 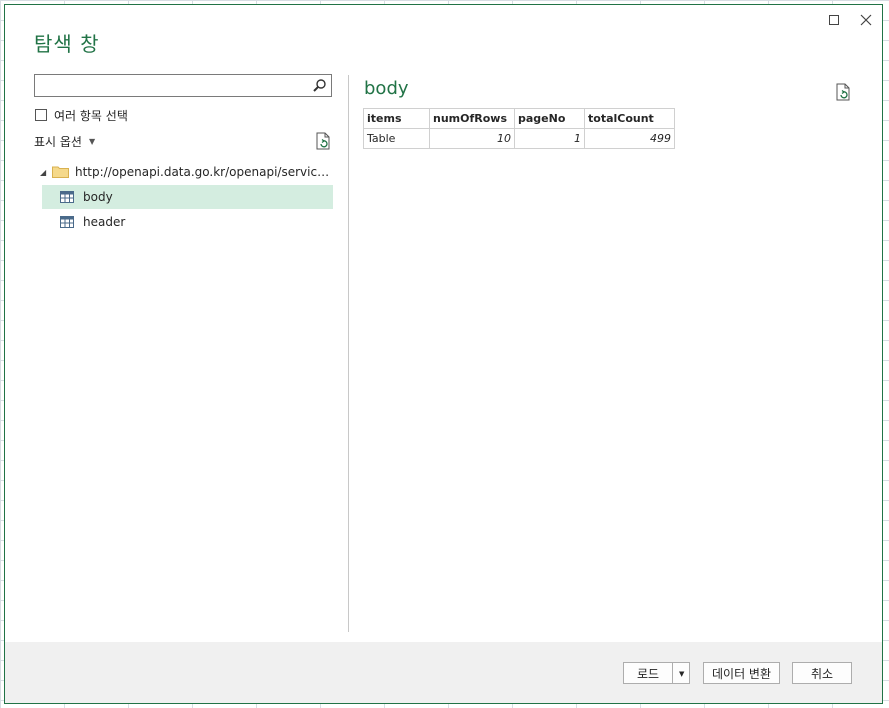 What do you see at coordinates (822, 673) in the screenshot?
I see `cancel-button: 취소` at bounding box center [822, 673].